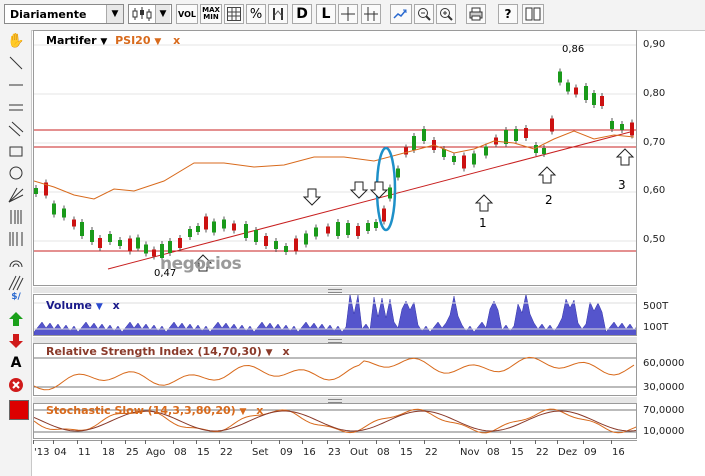 Image resolution: width=705 pixels, height=476 pixels. Describe the element at coordinates (141, 410) in the screenshot. I see `stochastic-label: Stochastic Slow (14,3,3,80,20)` at that location.